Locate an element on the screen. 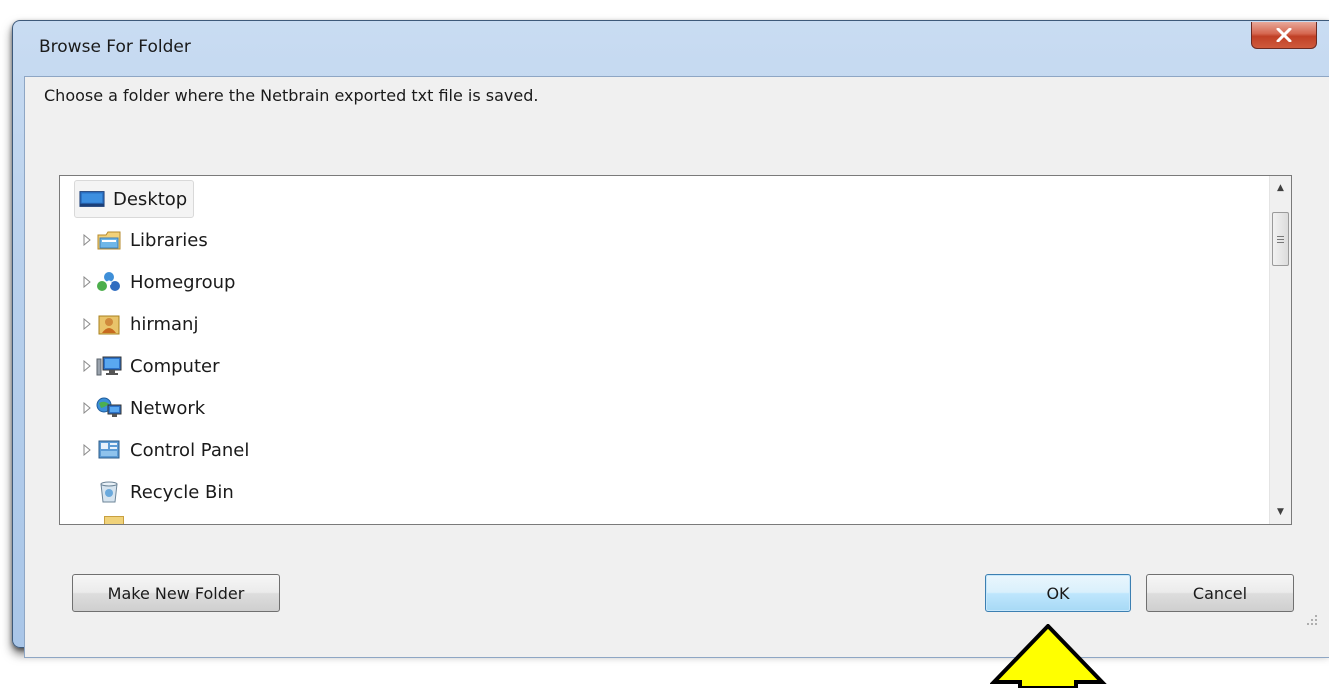 The image size is (1329, 688). tree-item-hirmanj: hirmanj is located at coordinates (140, 324).